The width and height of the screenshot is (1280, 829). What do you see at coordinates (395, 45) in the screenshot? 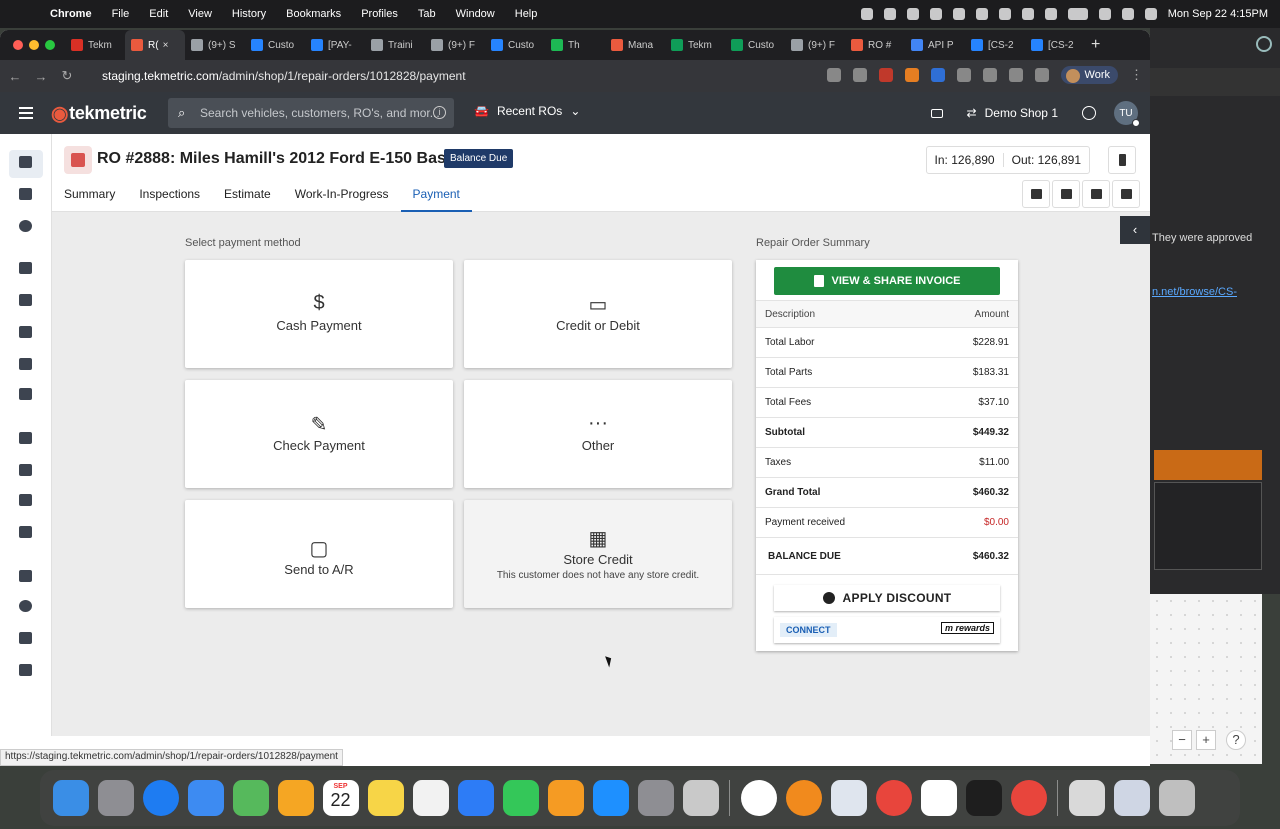
I see `browser-tab: Traini` at bounding box center [395, 45].